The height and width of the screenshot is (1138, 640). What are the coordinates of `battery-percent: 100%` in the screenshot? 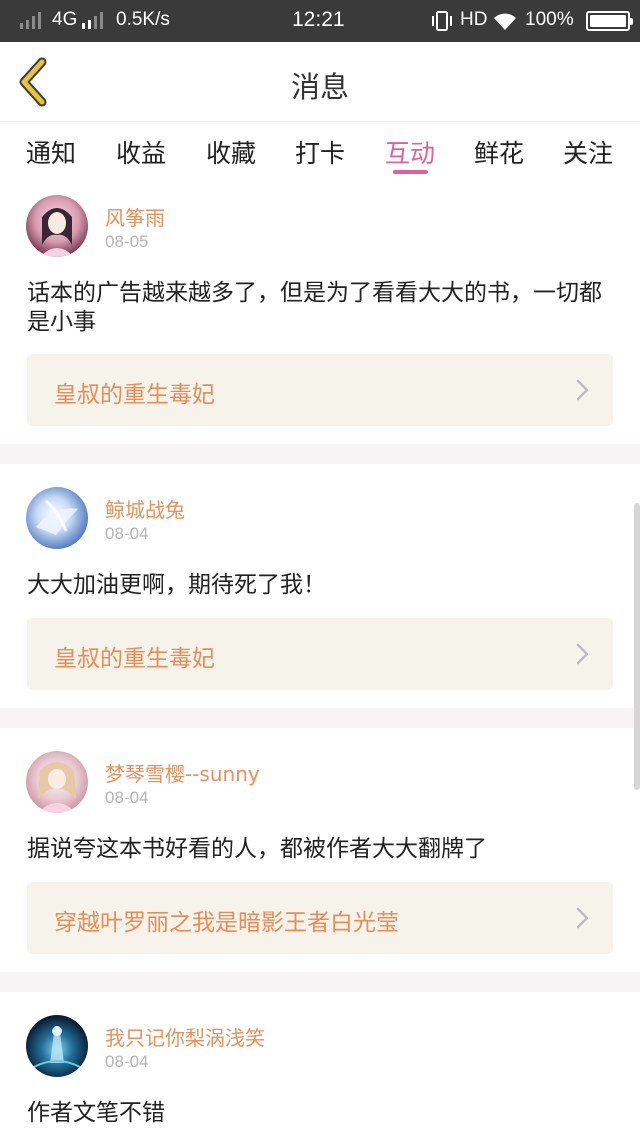 It's located at (549, 19).